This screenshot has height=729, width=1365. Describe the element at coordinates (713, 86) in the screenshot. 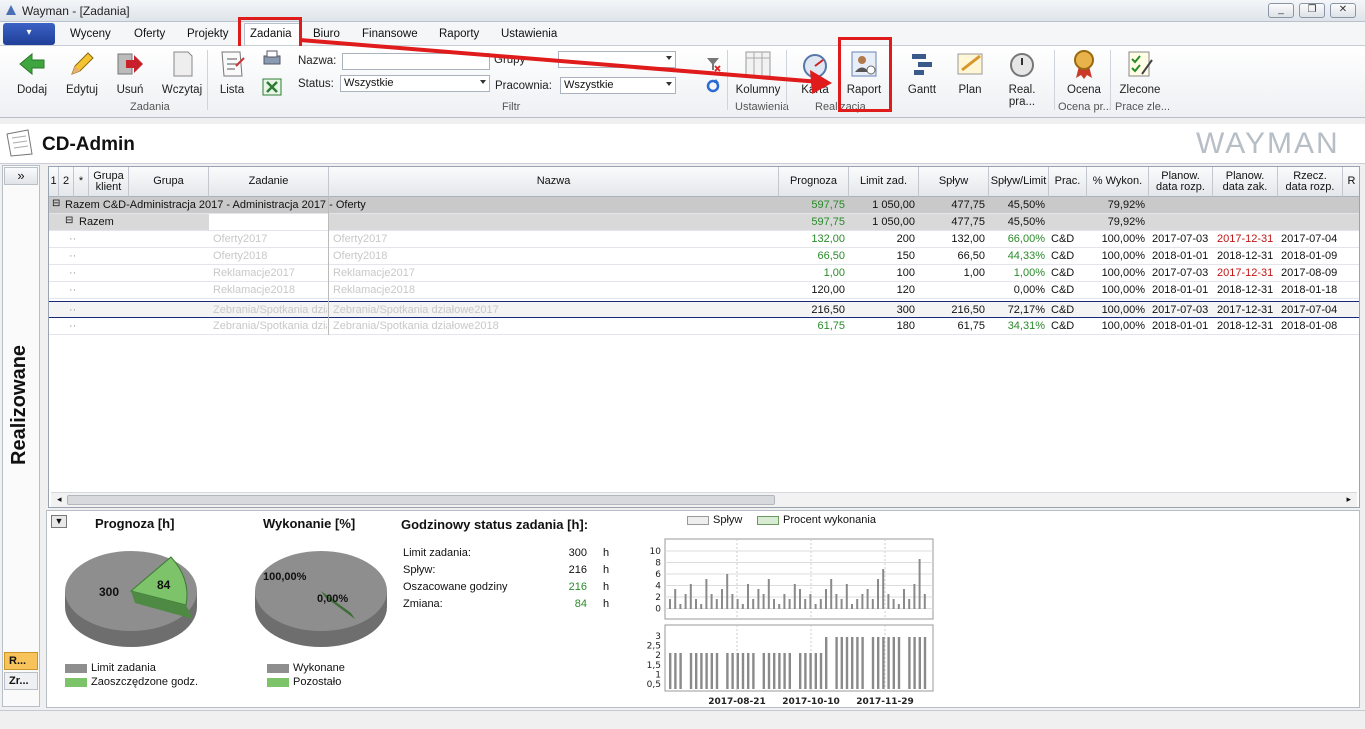

I see `refresh-icon` at that location.